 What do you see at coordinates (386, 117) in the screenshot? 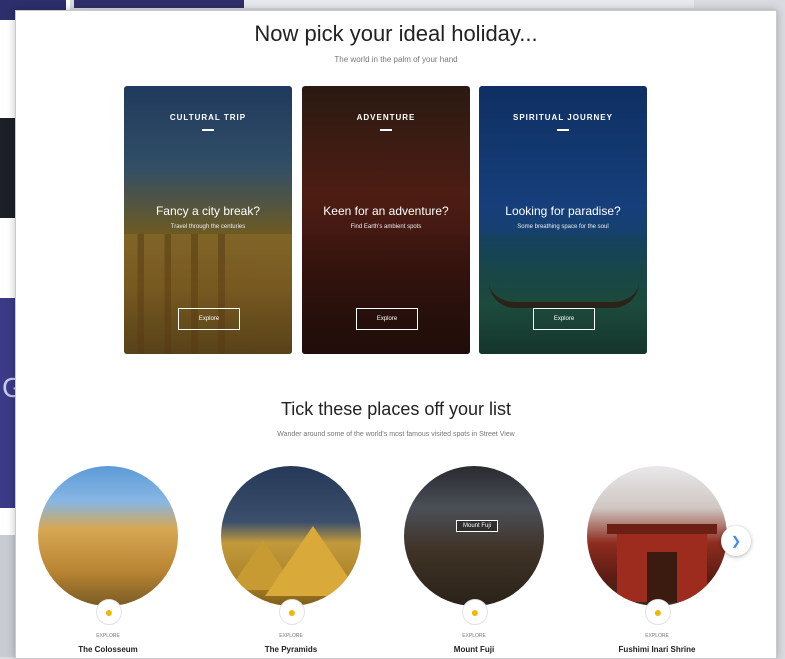
I see `card-label: ADVENTURE` at bounding box center [386, 117].